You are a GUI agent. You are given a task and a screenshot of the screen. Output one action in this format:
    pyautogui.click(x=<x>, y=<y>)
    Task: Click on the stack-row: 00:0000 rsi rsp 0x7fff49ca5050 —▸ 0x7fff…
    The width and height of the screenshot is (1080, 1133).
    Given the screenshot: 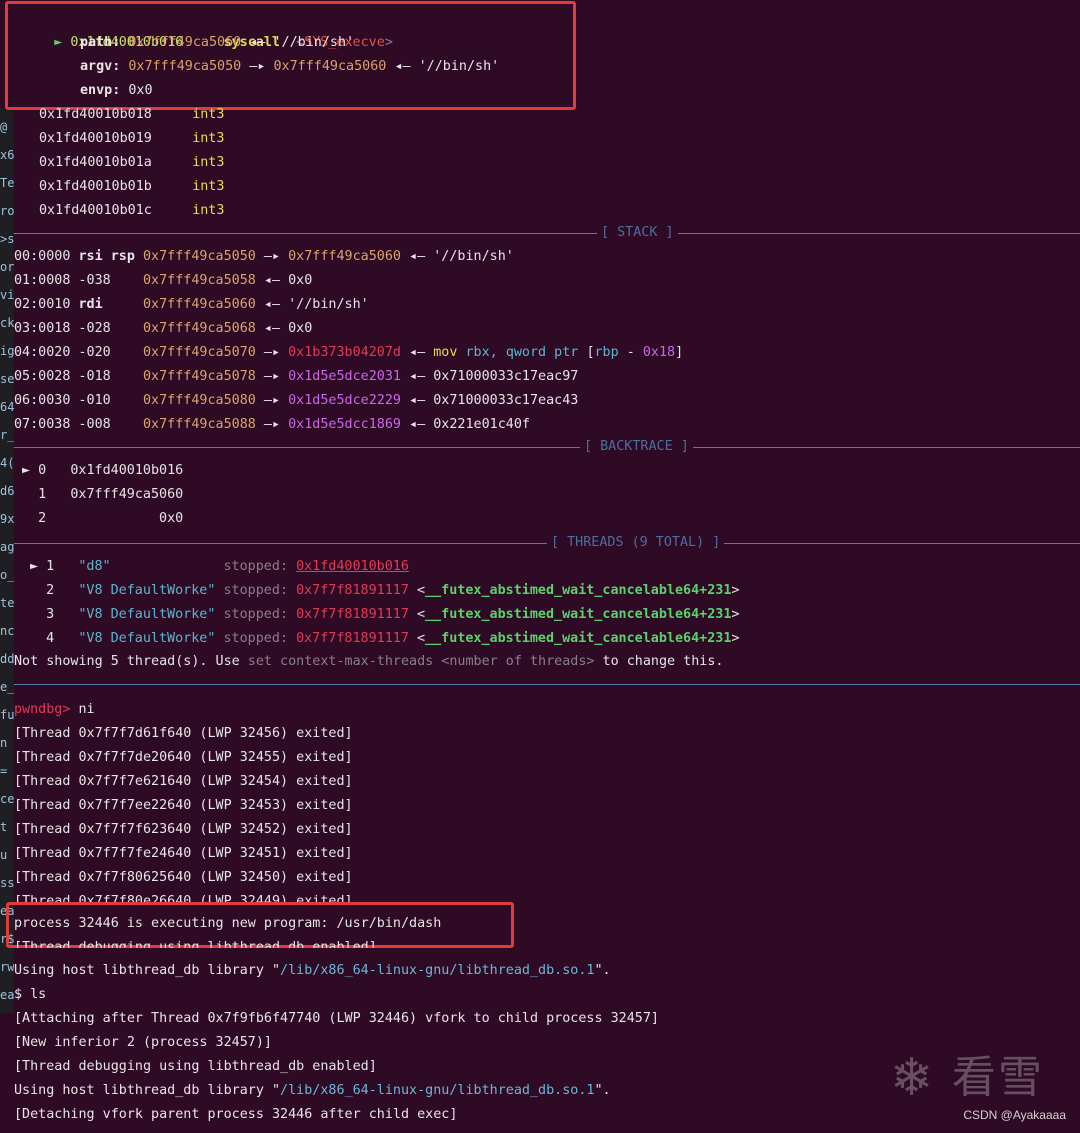 What is the action you would take?
    pyautogui.click(x=264, y=256)
    